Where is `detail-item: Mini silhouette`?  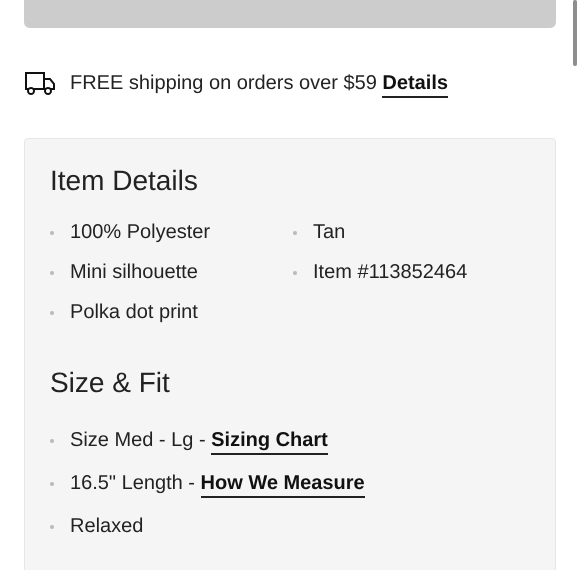 detail-item: Mini silhouette is located at coordinates (134, 272).